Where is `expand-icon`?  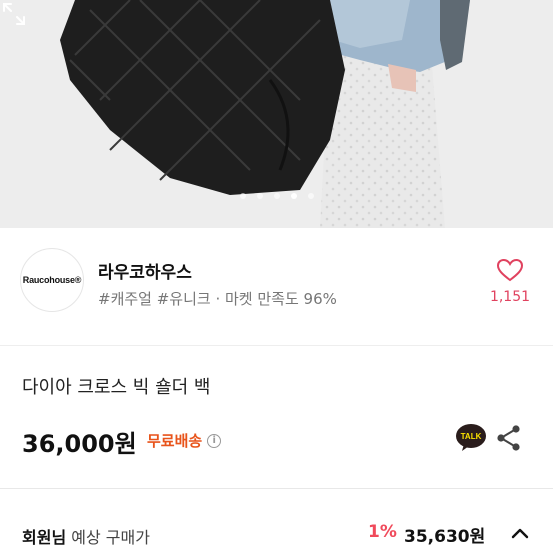 expand-icon is located at coordinates (14, 14).